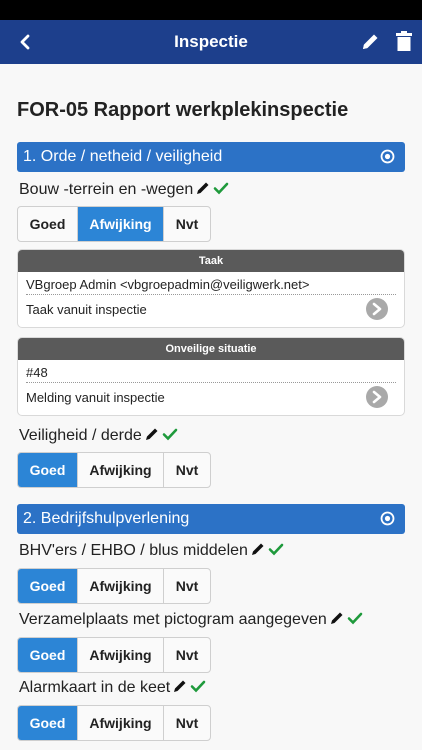 This screenshot has width=422, height=750. I want to click on nav-bar: Inspectie, so click(211, 42).